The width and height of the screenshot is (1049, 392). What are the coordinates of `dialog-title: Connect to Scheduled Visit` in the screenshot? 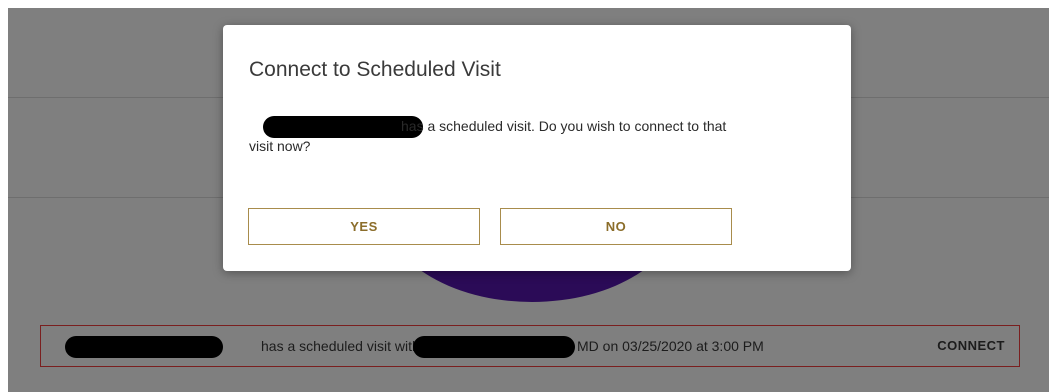 It's located at (375, 69).